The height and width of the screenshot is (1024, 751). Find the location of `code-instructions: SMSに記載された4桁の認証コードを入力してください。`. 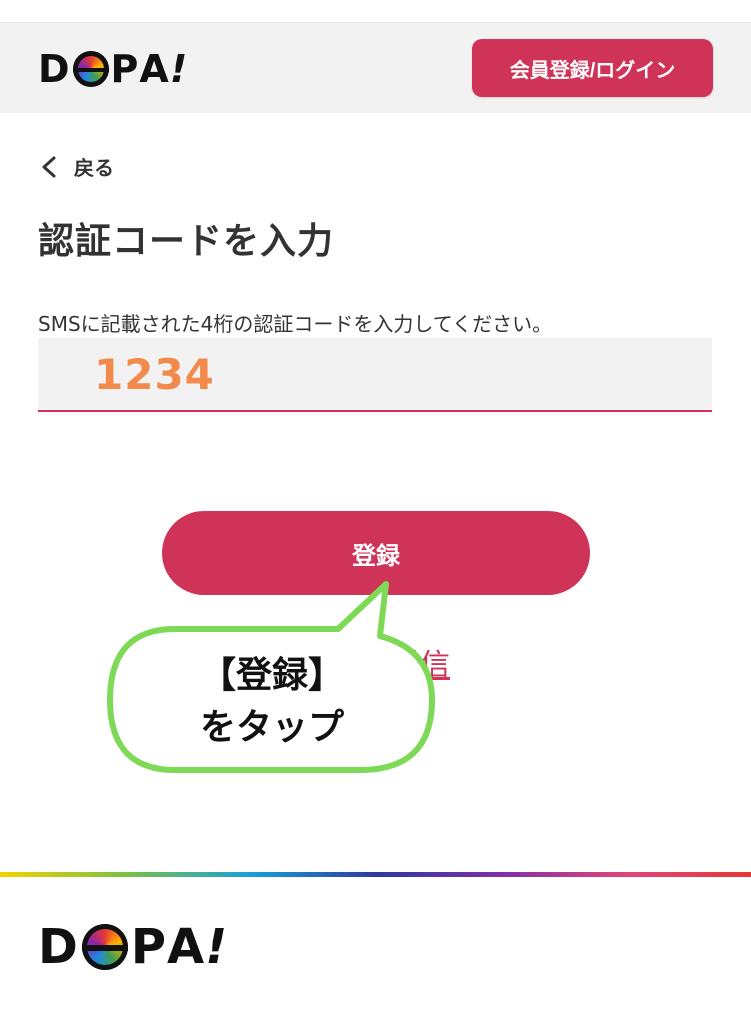

code-instructions: SMSに記載された4桁の認証コードを入力してください。 is located at coordinates (295, 324).